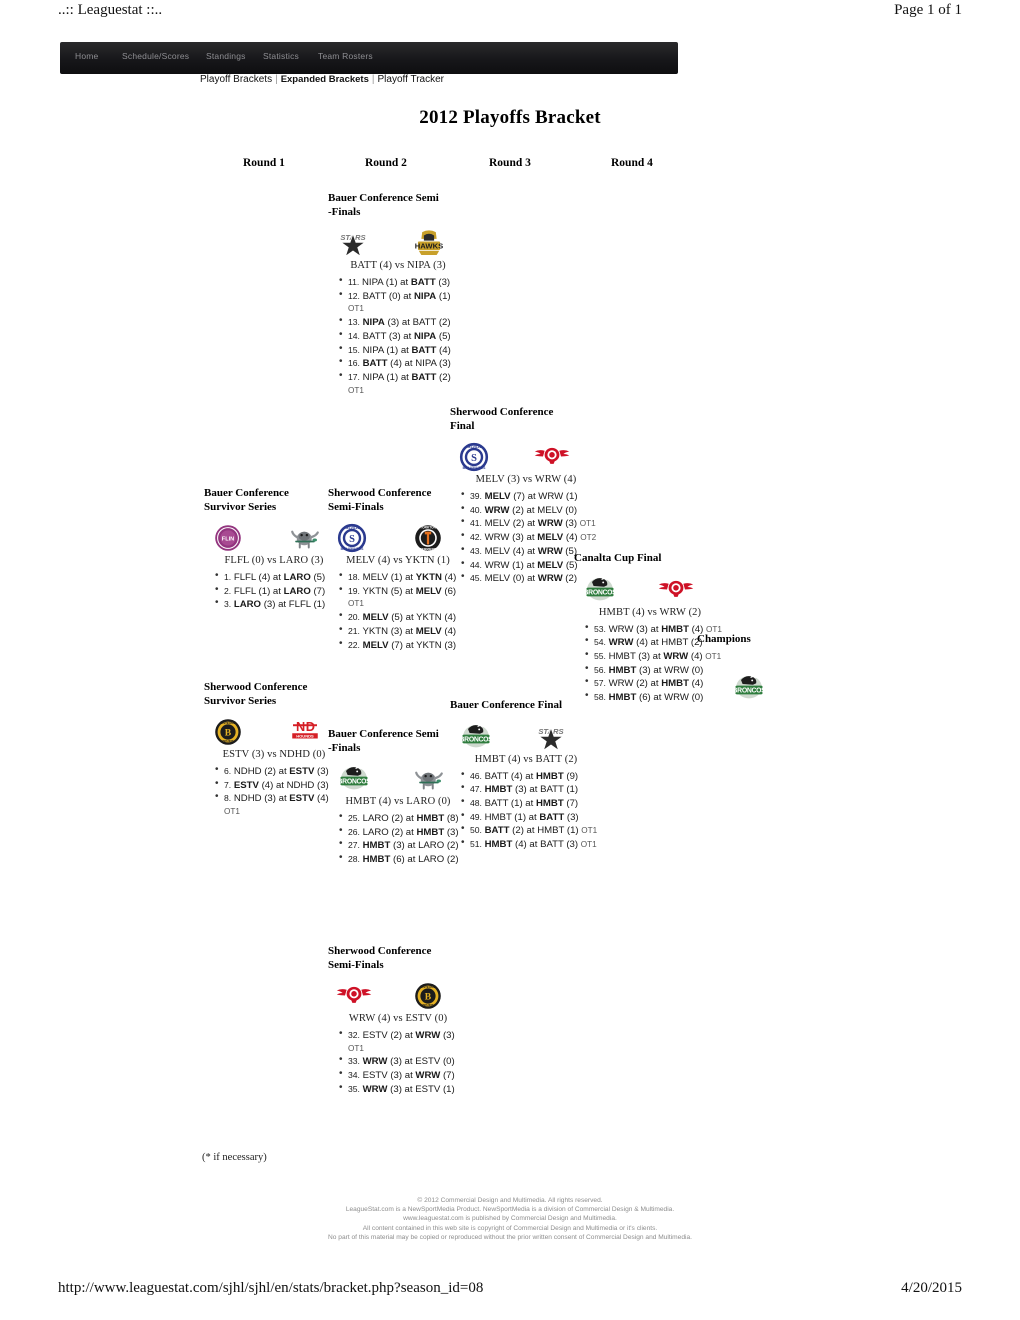  Describe the element at coordinates (383, 205) in the screenshot. I see `series-title: Bauer Conference Semi -Finals` at that location.